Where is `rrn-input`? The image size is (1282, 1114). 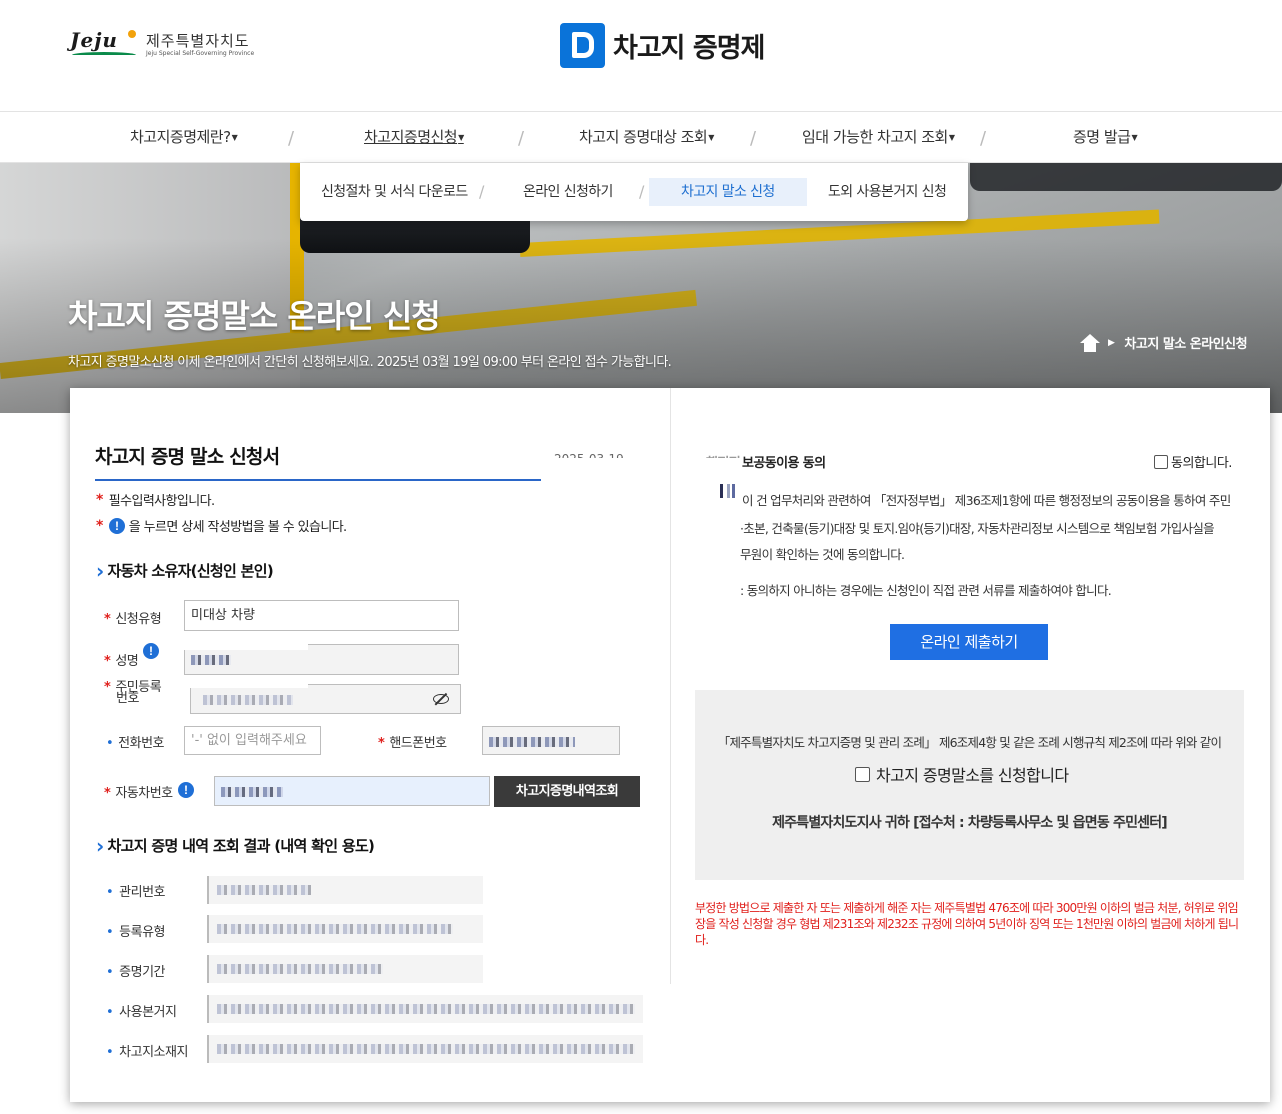 rrn-input is located at coordinates (325, 699).